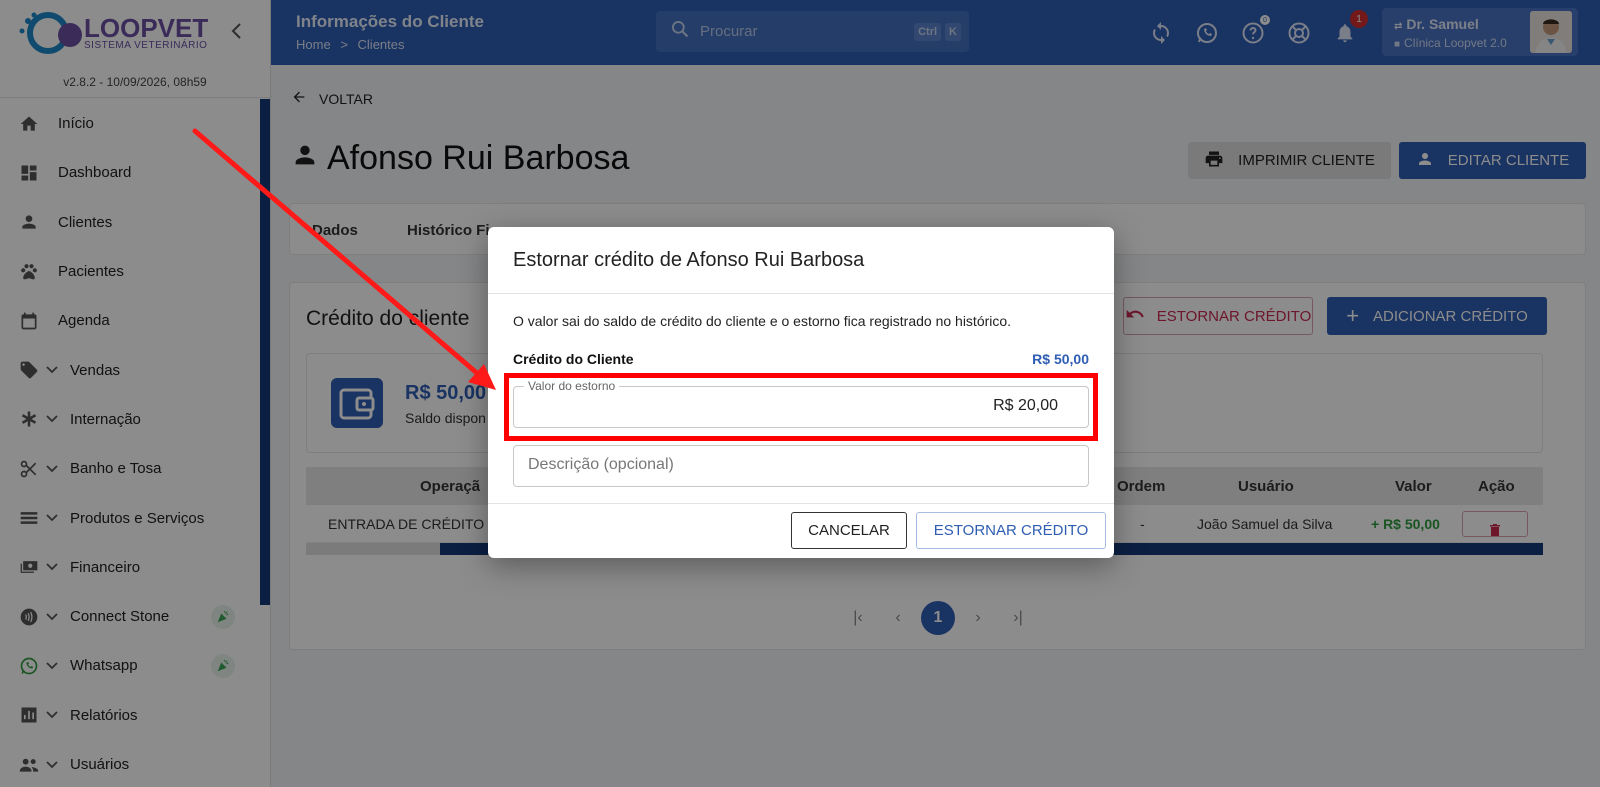  What do you see at coordinates (572, 386) in the screenshot?
I see `reversal-amount-label: Valor do estorno` at bounding box center [572, 386].